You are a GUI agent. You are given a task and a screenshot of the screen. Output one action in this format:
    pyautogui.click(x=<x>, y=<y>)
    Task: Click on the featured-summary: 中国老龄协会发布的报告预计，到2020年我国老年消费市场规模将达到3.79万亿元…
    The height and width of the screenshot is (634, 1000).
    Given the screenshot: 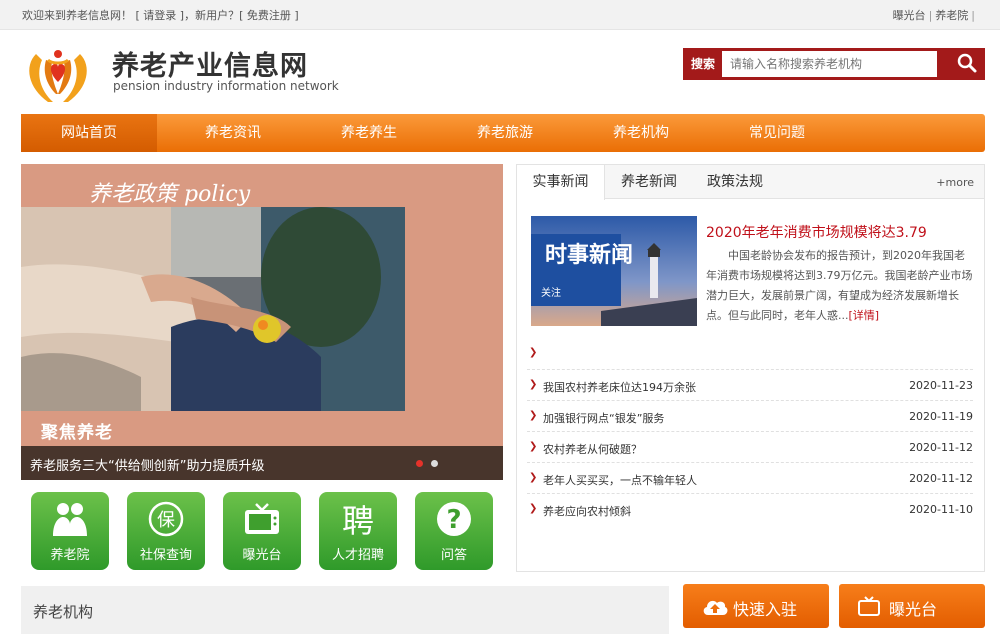 What is the action you would take?
    pyautogui.click(x=839, y=285)
    